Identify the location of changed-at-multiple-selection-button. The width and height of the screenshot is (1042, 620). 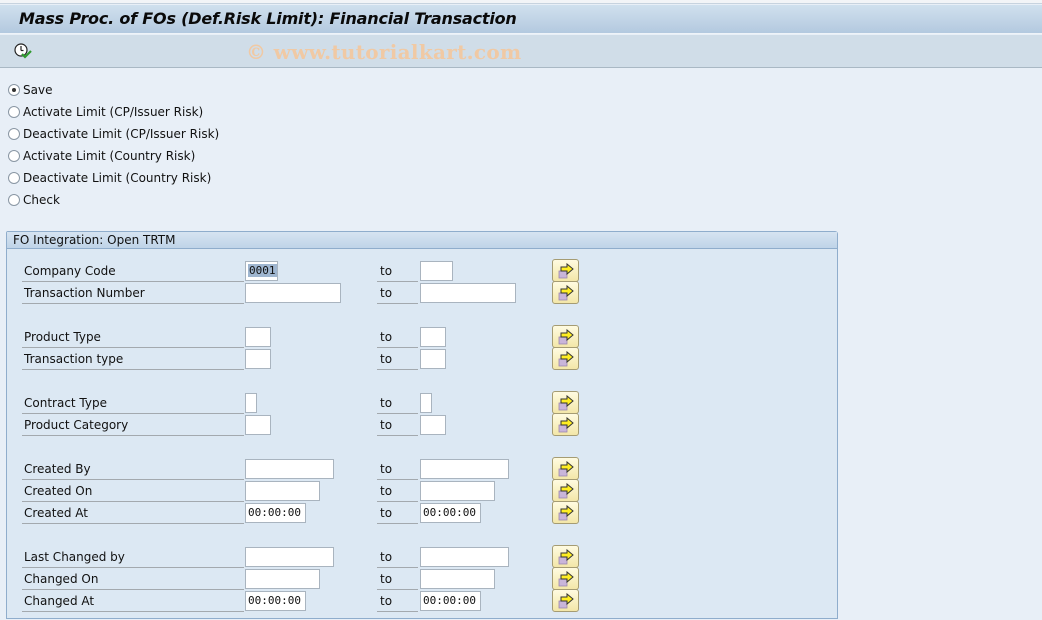
(565, 600).